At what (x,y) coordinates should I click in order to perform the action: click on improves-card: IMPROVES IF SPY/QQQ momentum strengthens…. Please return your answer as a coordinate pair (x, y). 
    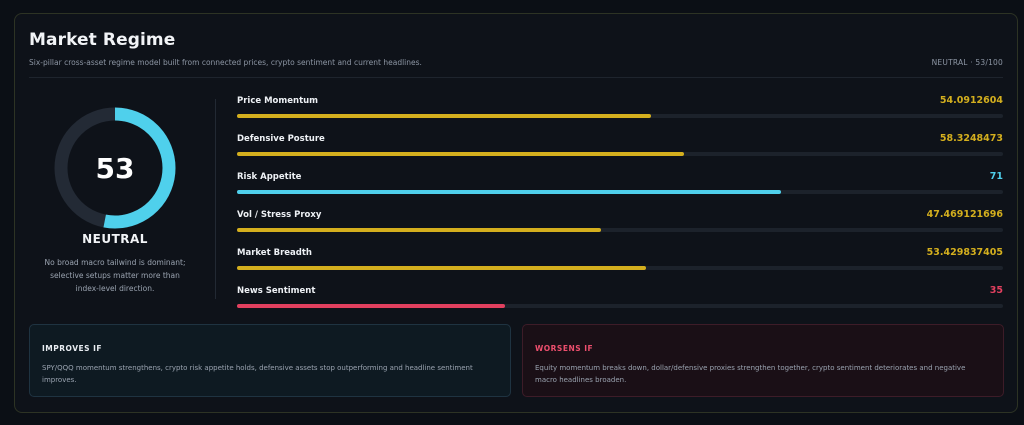
    Looking at the image, I should click on (270, 360).